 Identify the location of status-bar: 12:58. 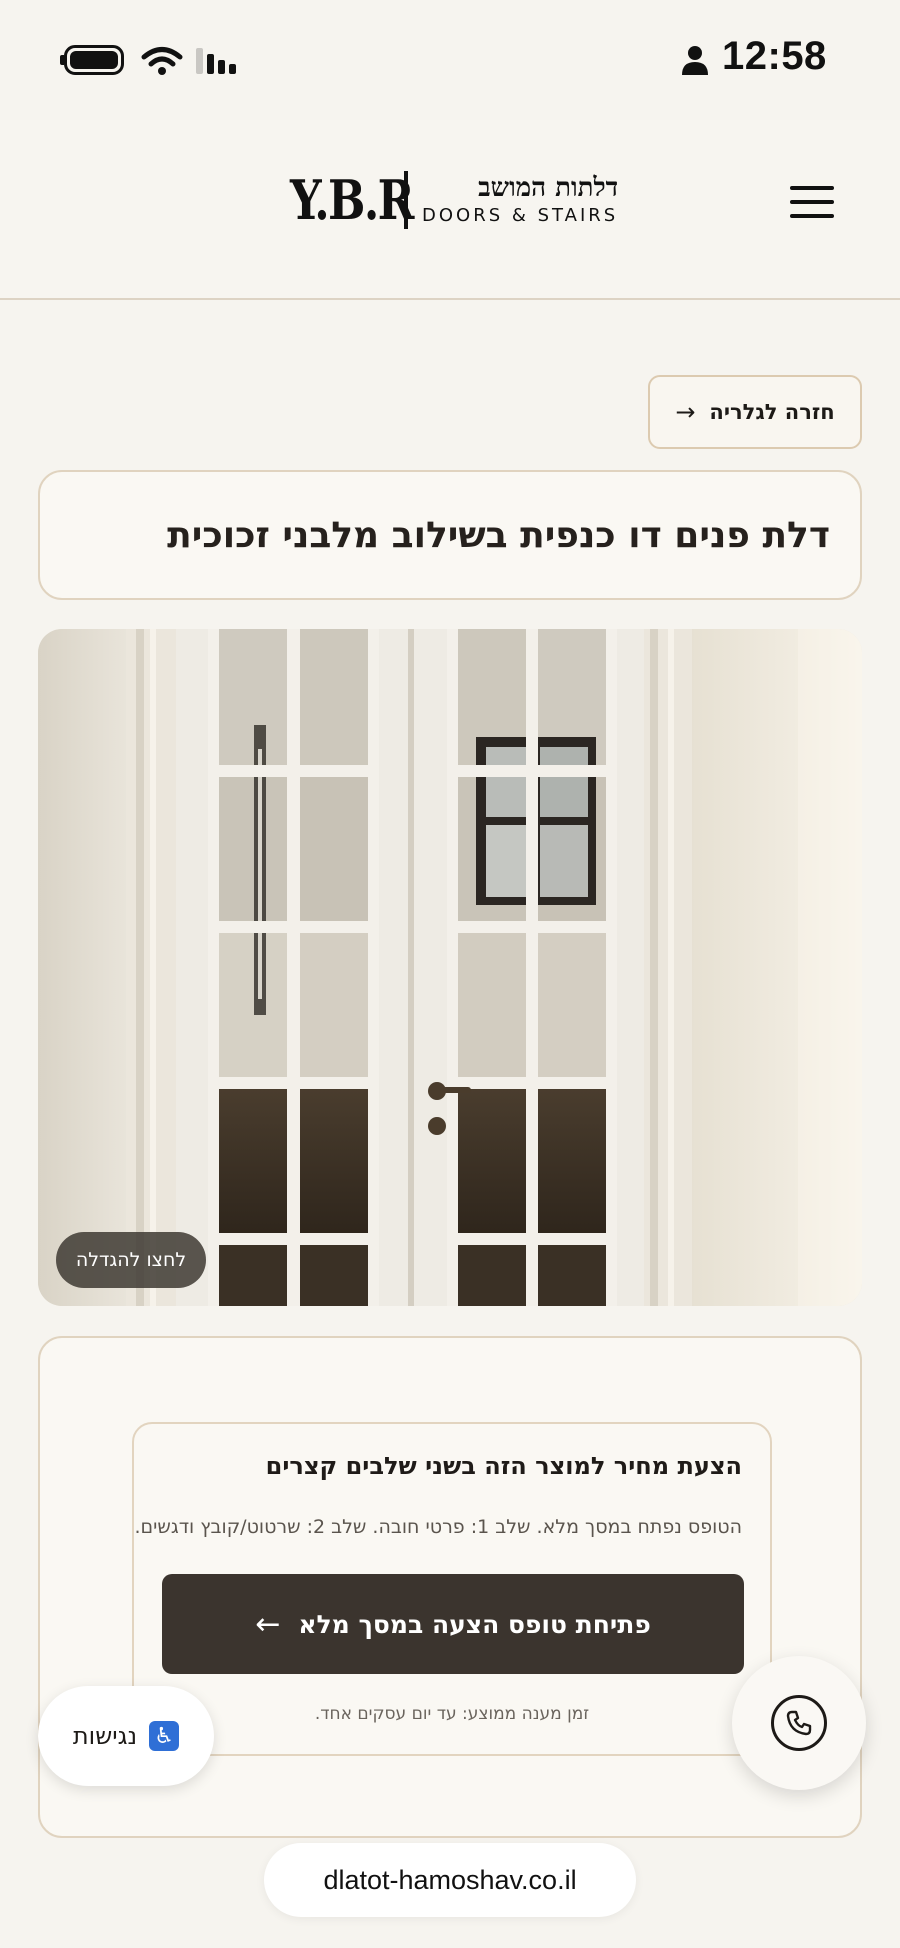
(450, 60).